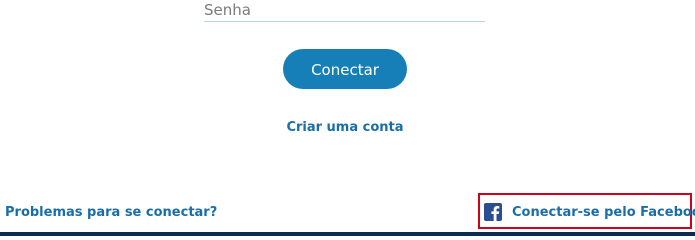  I want to click on password-field-wrapper, so click(344, 11).